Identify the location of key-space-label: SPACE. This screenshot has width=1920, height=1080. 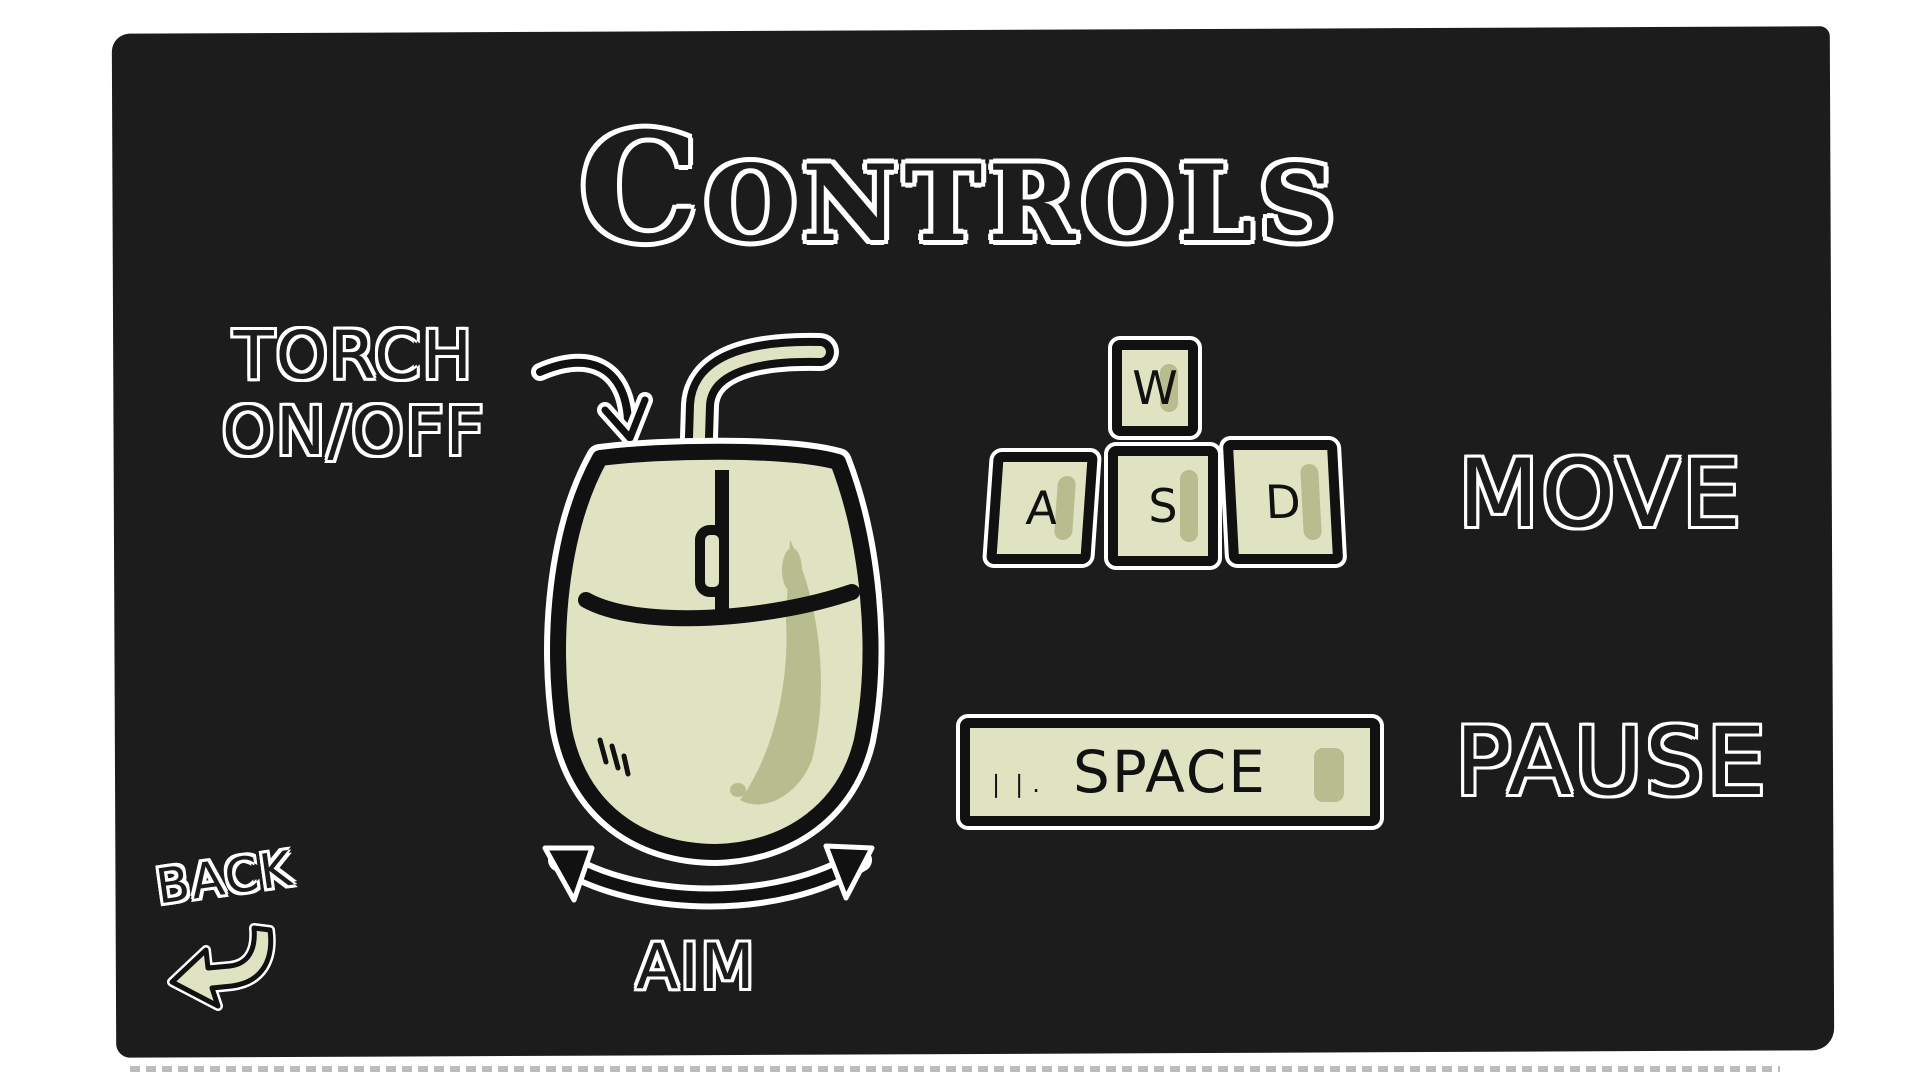
(1170, 772).